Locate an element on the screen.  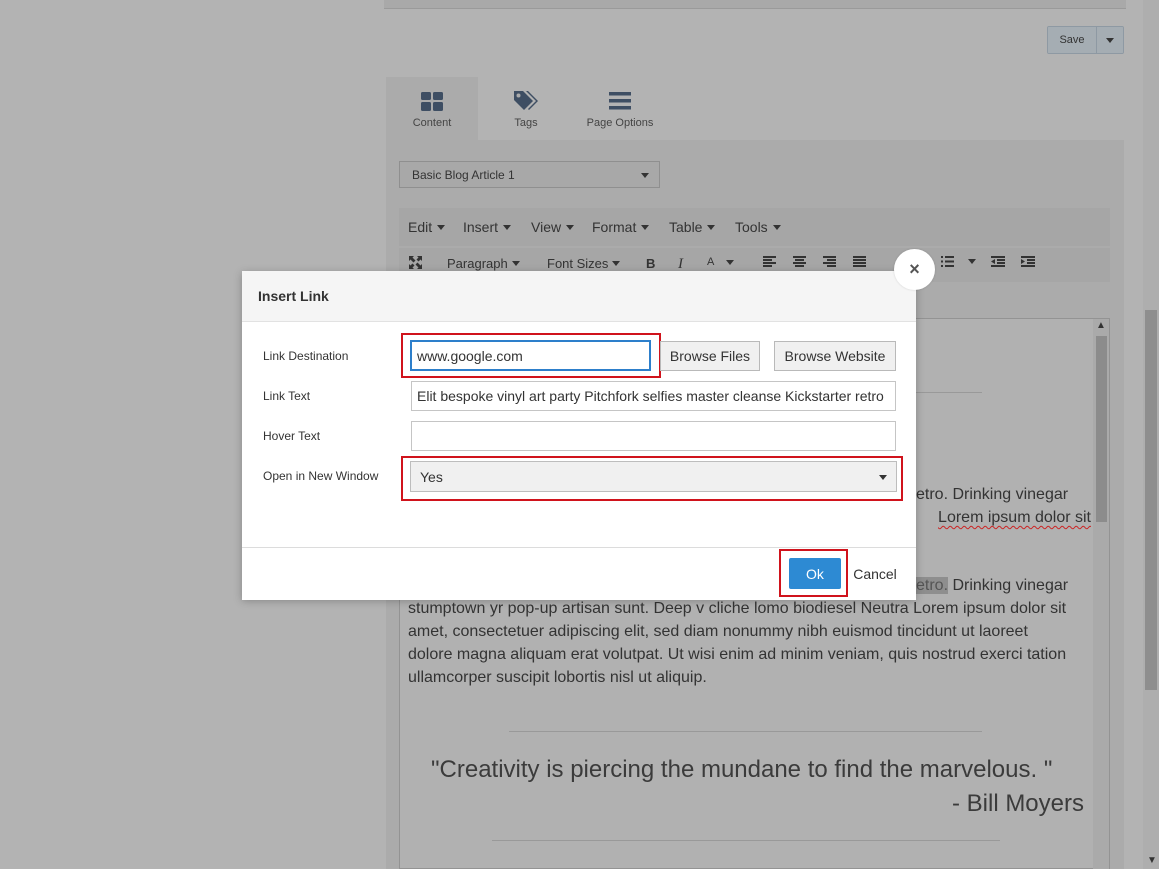
tags-icon is located at coordinates (526, 101).